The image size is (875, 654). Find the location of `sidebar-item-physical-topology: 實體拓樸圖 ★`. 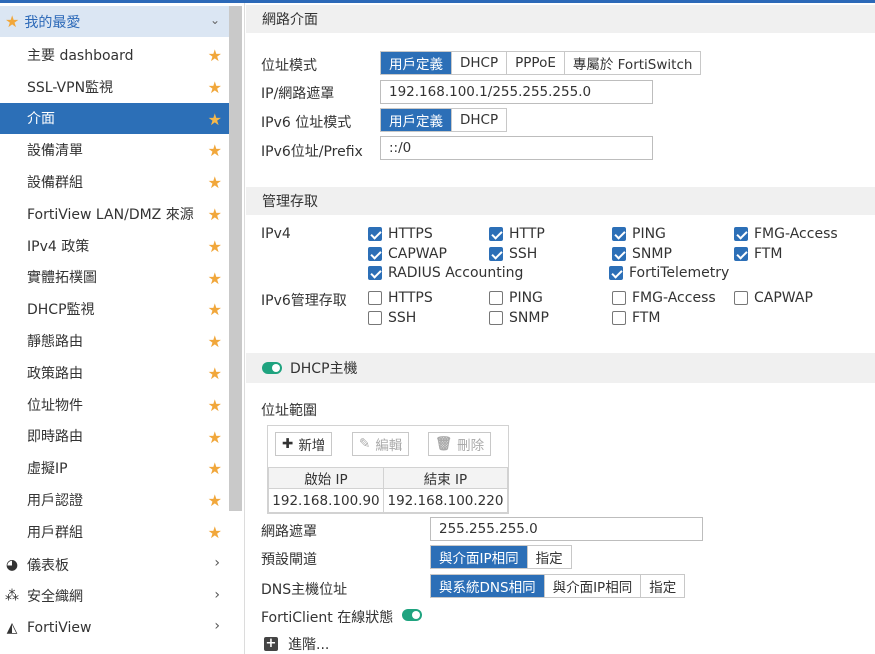

sidebar-item-physical-topology: 實體拓樸圖 ★ is located at coordinates (114, 278).